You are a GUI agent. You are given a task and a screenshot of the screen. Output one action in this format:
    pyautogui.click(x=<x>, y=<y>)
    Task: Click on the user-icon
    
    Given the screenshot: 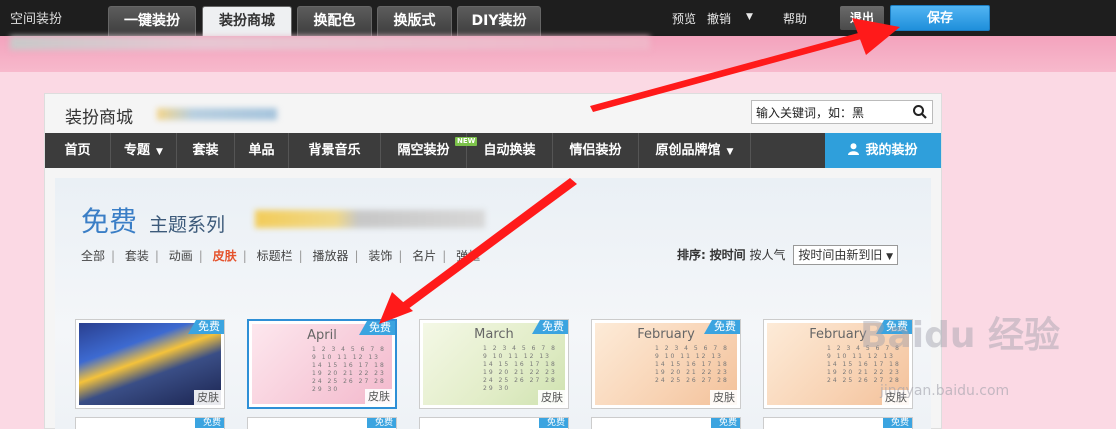 What is the action you would take?
    pyautogui.click(x=854, y=149)
    